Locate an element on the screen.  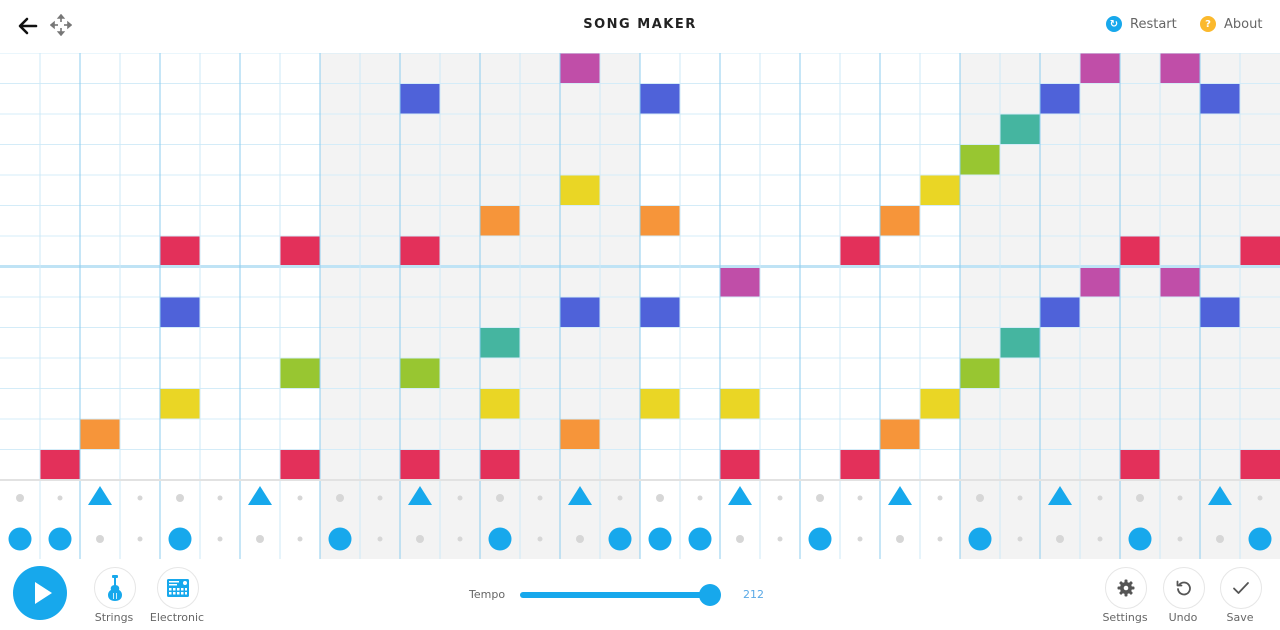
tempo-slider is located at coordinates (620, 595).